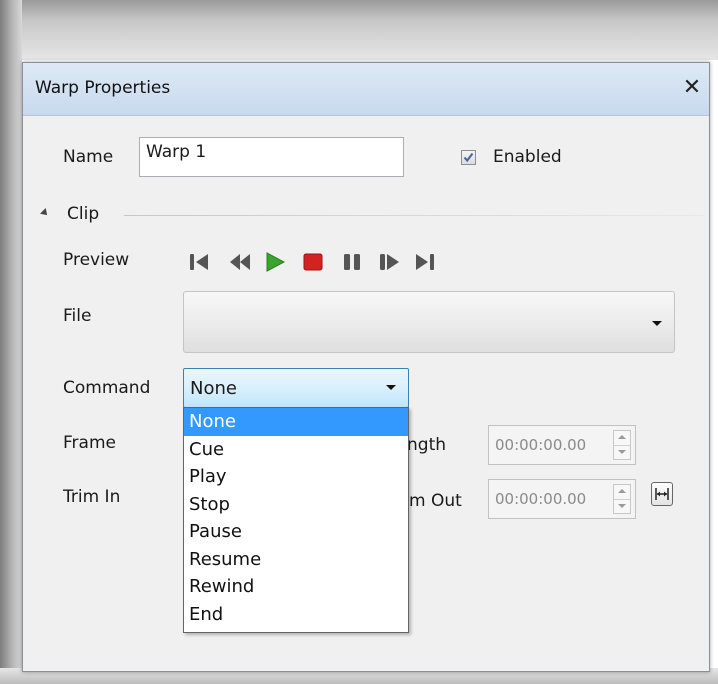 This screenshot has width=718, height=684. I want to click on rewind-icon, so click(240, 262).